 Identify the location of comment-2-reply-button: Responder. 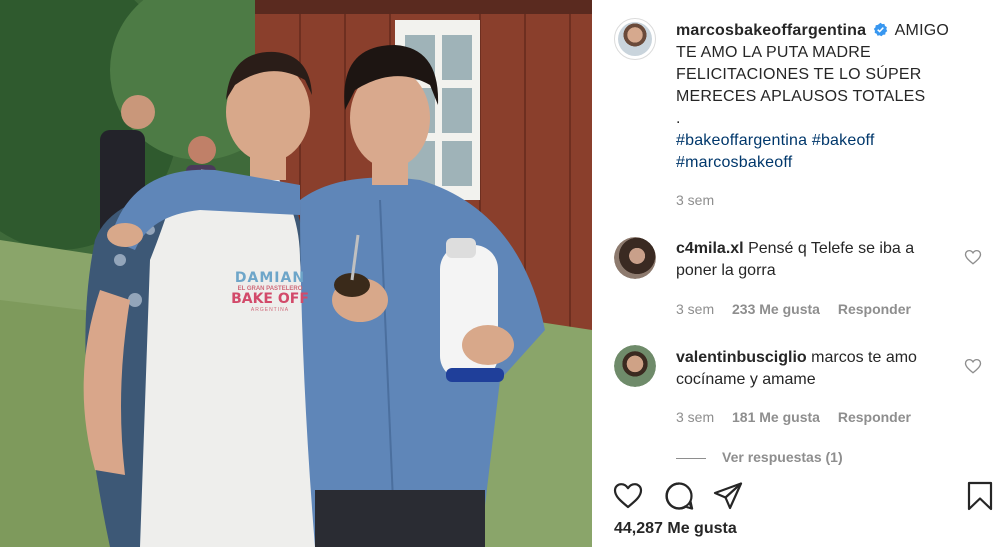
(874, 417).